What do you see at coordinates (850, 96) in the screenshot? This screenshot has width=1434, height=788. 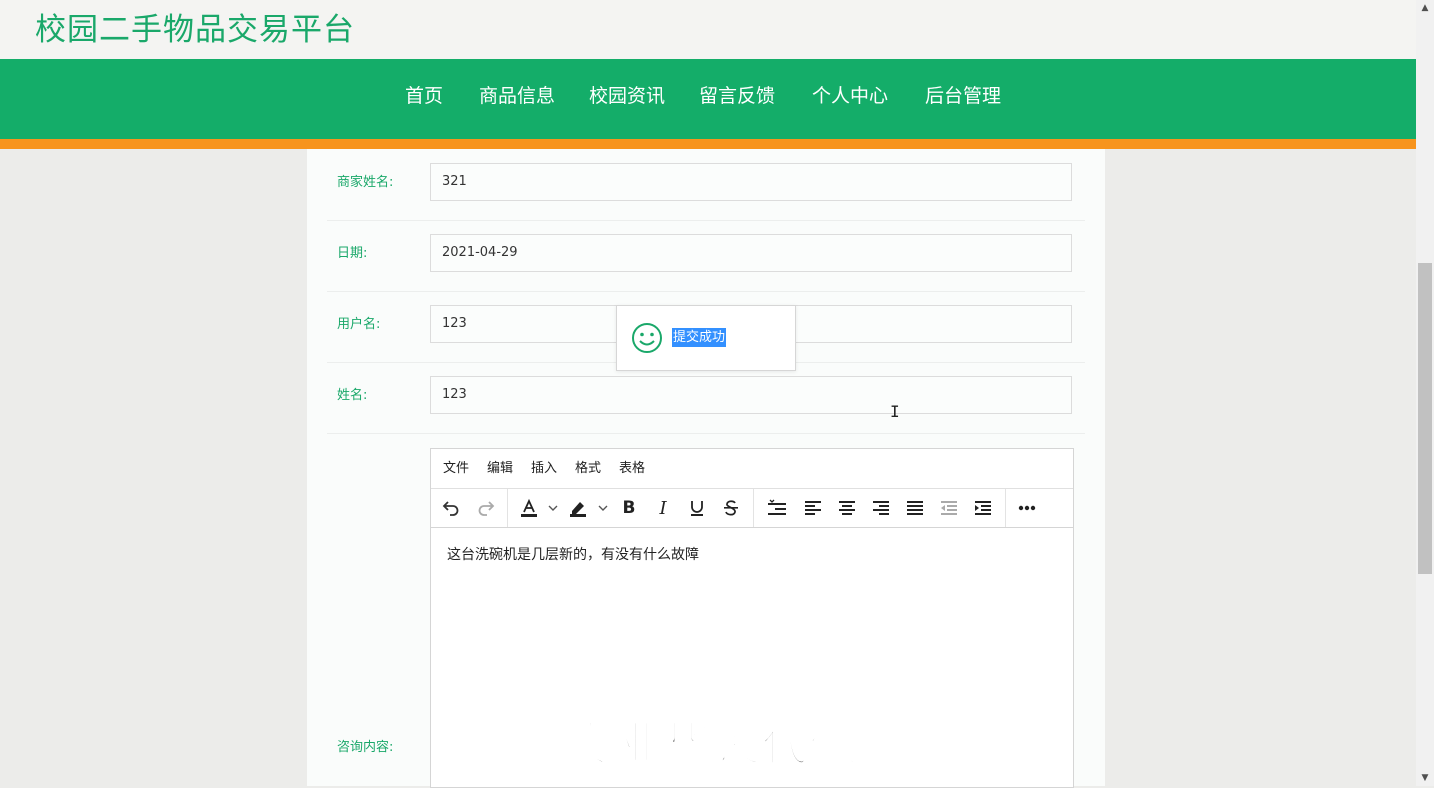 I see `nav-item-personal-center: 个人中心` at bounding box center [850, 96].